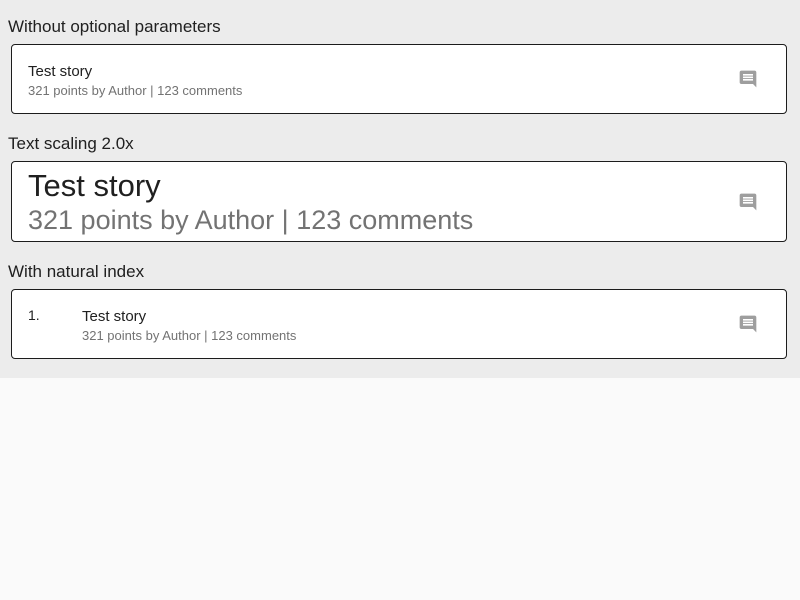 The height and width of the screenshot is (600, 800). What do you see at coordinates (76, 271) in the screenshot?
I see `section-label-with-natural-index: With natural index` at bounding box center [76, 271].